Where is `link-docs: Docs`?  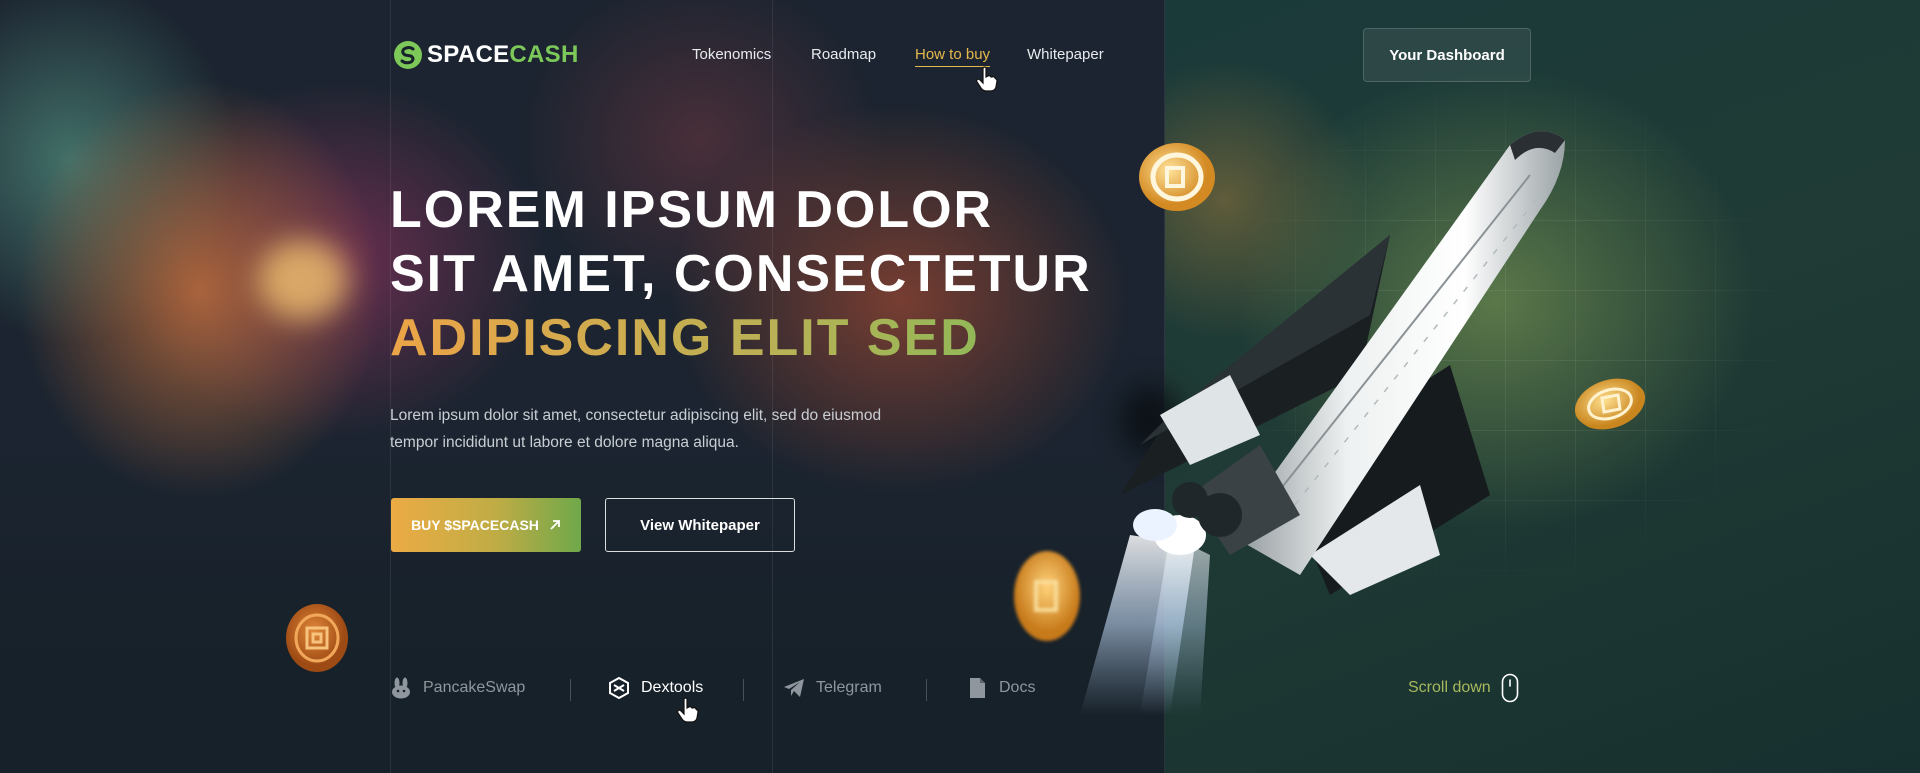 link-docs: Docs is located at coordinates (1000, 688).